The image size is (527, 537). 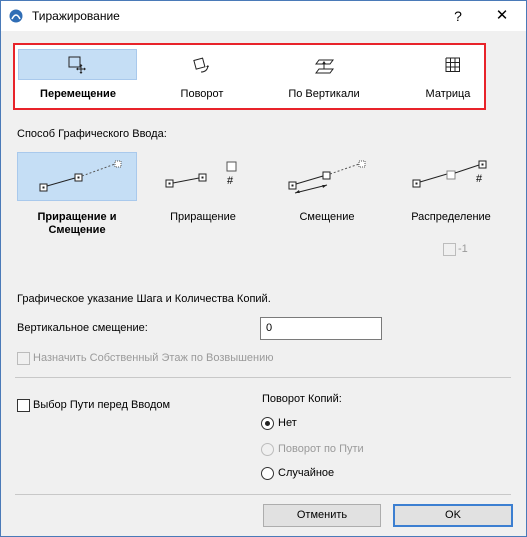 I want to click on rotation-random-radio, so click(x=267, y=473).